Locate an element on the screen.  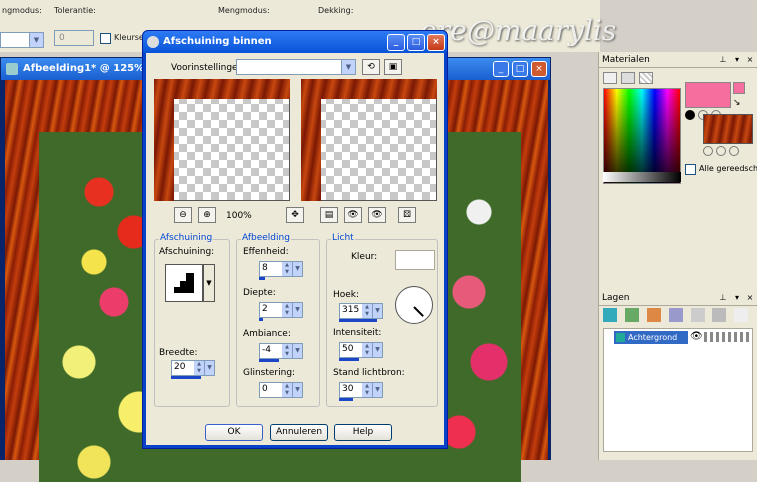
solid-style-icon is located at coordinates (690, 115).